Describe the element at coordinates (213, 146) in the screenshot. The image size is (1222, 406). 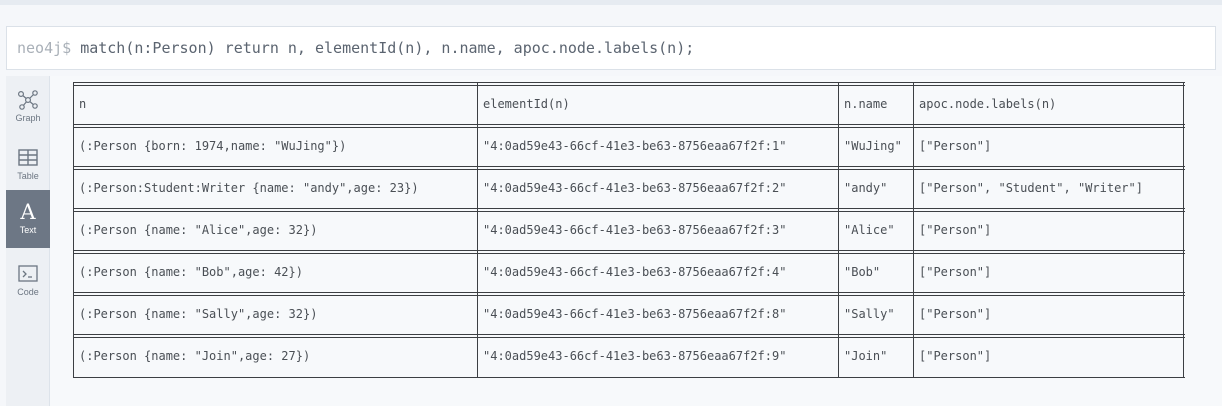
I see `table-cell: (:Person {born: 1974,name: "WuJing"})` at that location.